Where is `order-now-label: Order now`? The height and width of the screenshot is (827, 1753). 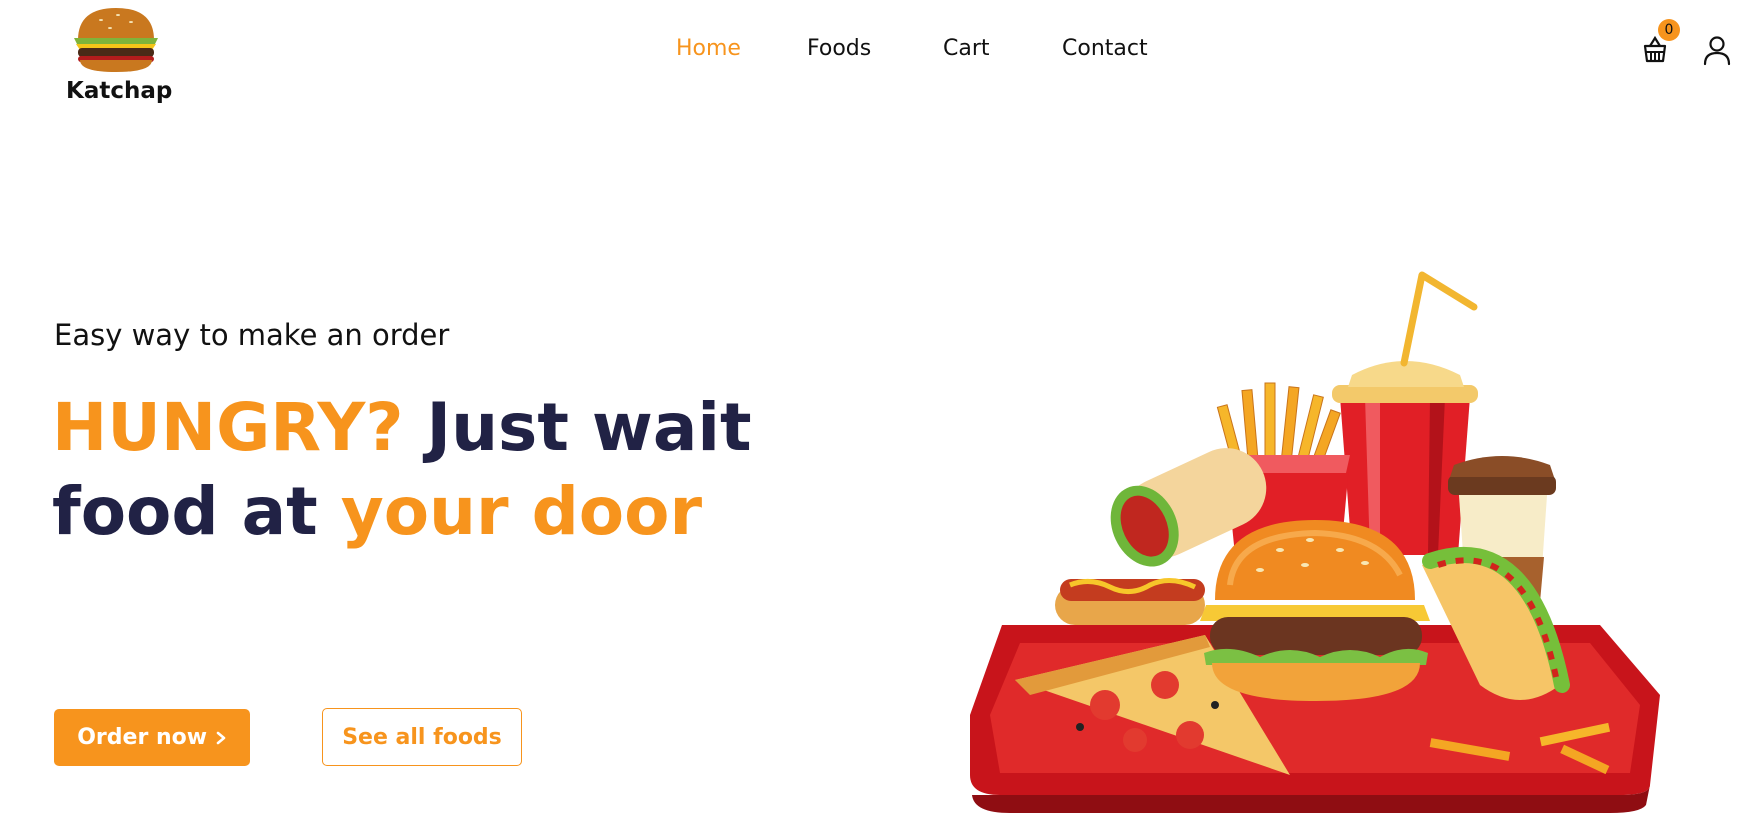 order-now-label: Order now is located at coordinates (142, 737).